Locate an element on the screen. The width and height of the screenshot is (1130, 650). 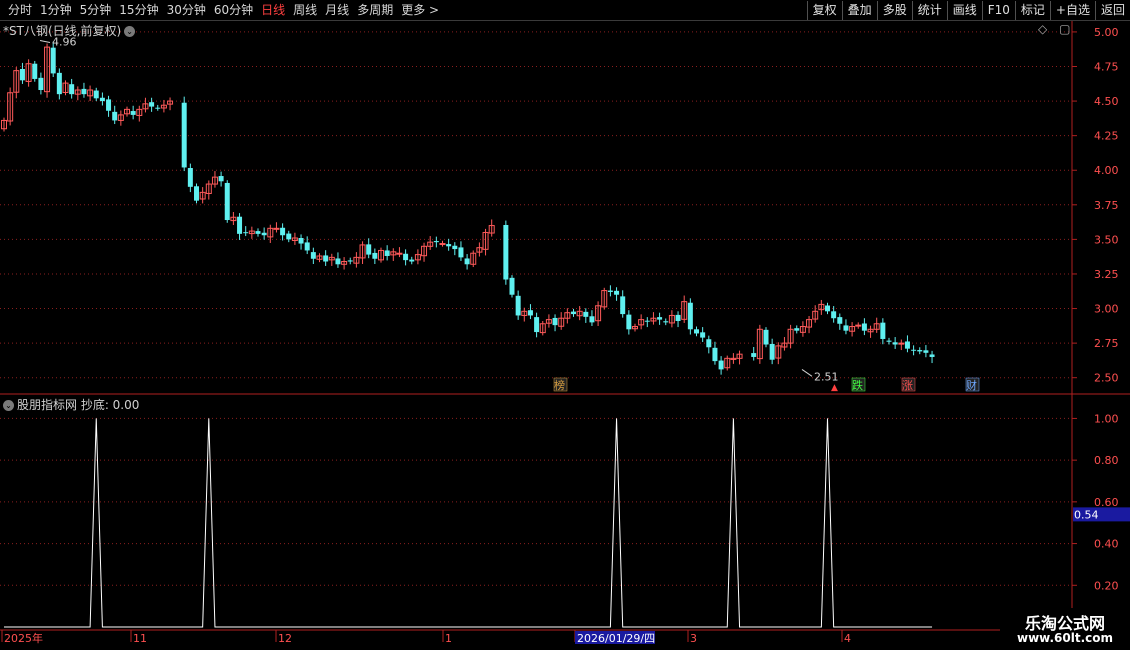
period-tab: 30分钟 is located at coordinates (186, 10).